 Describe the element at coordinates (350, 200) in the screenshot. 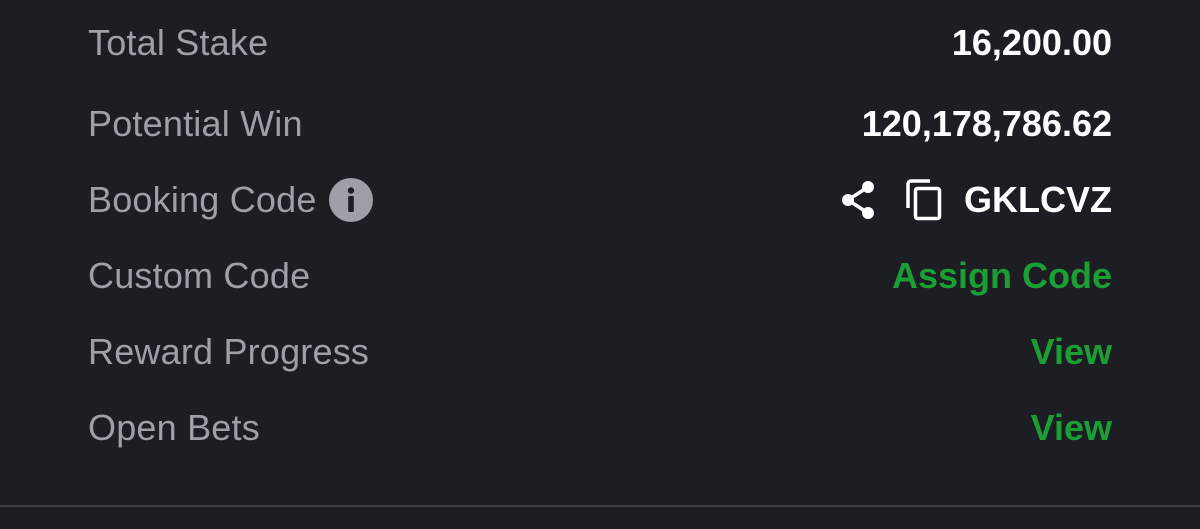

I see `info-icon` at that location.